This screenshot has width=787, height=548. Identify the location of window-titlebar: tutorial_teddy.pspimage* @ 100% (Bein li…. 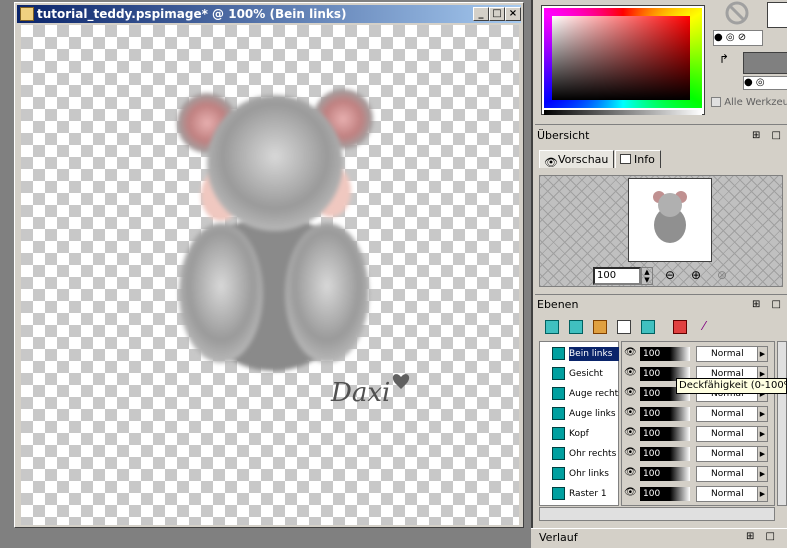
(269, 14).